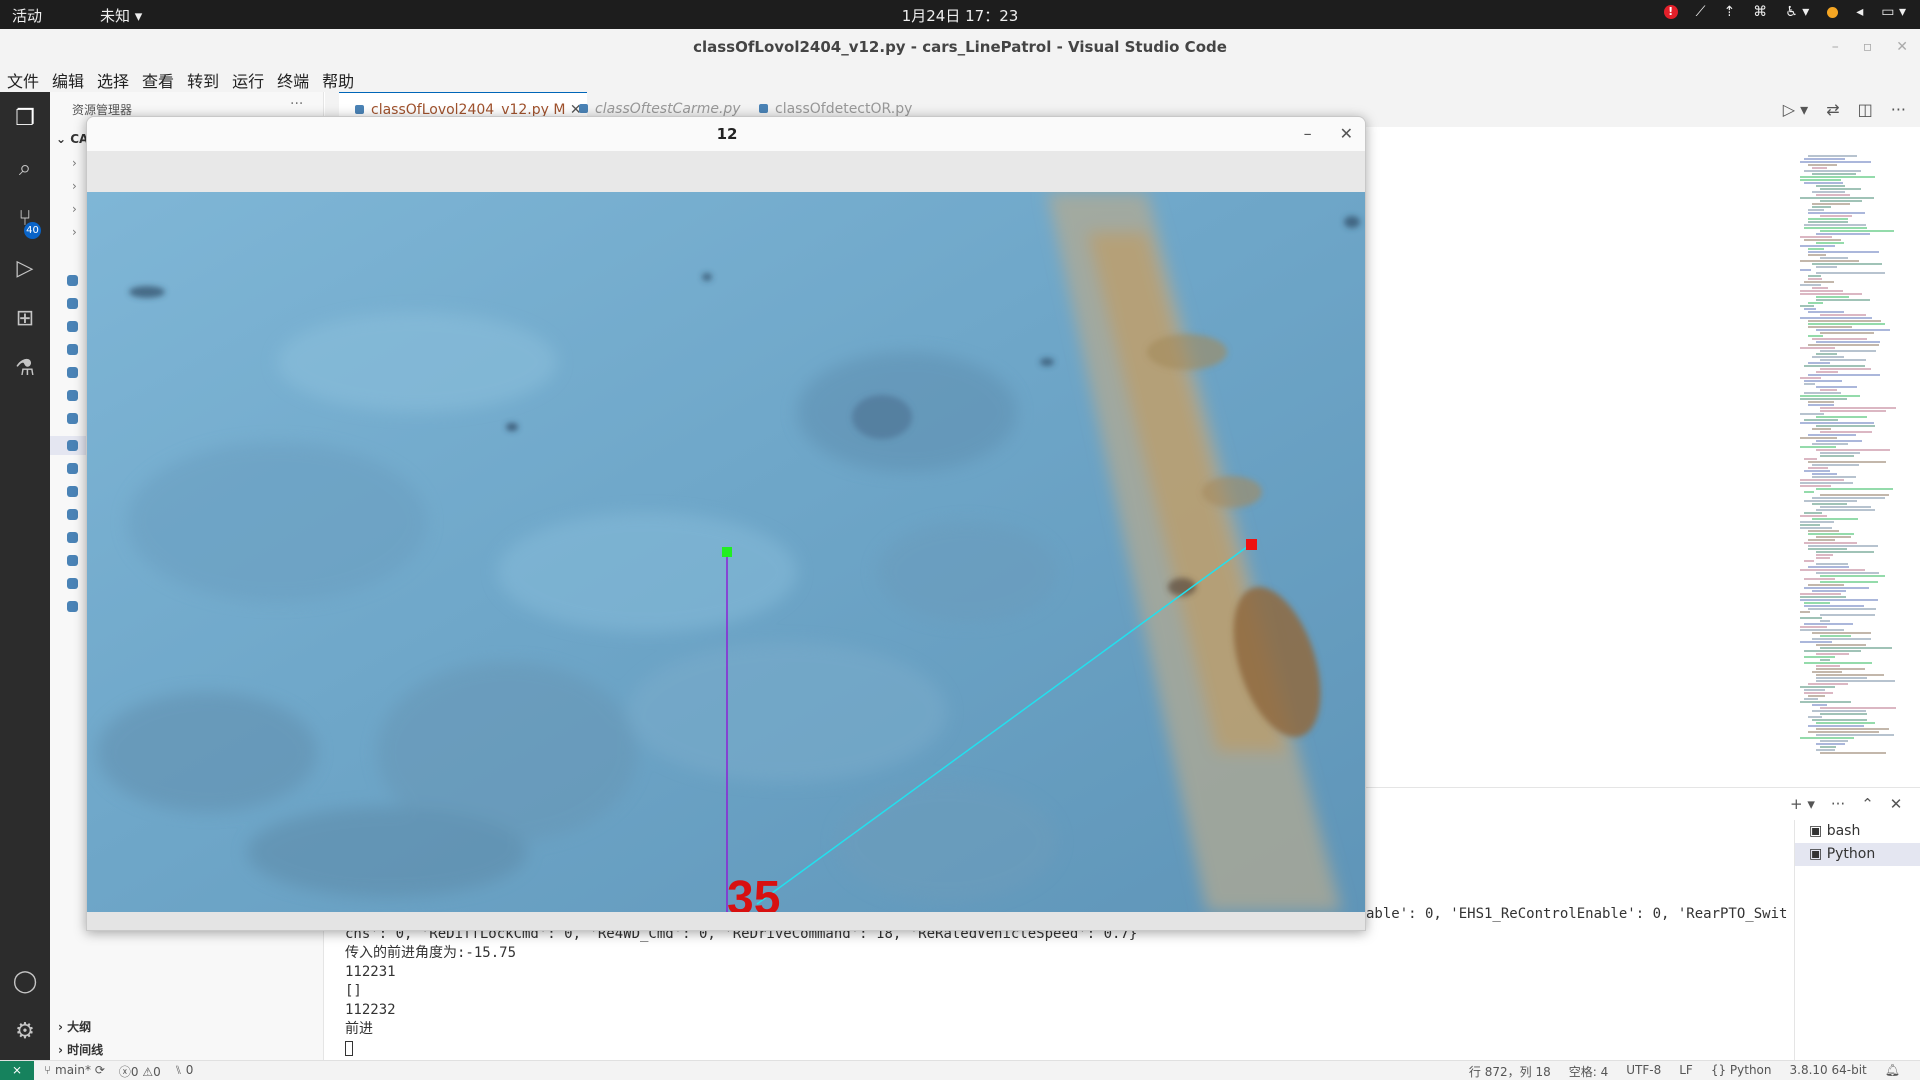 The height and width of the screenshot is (1080, 1920). I want to click on scm-badge: 40, so click(32, 230).